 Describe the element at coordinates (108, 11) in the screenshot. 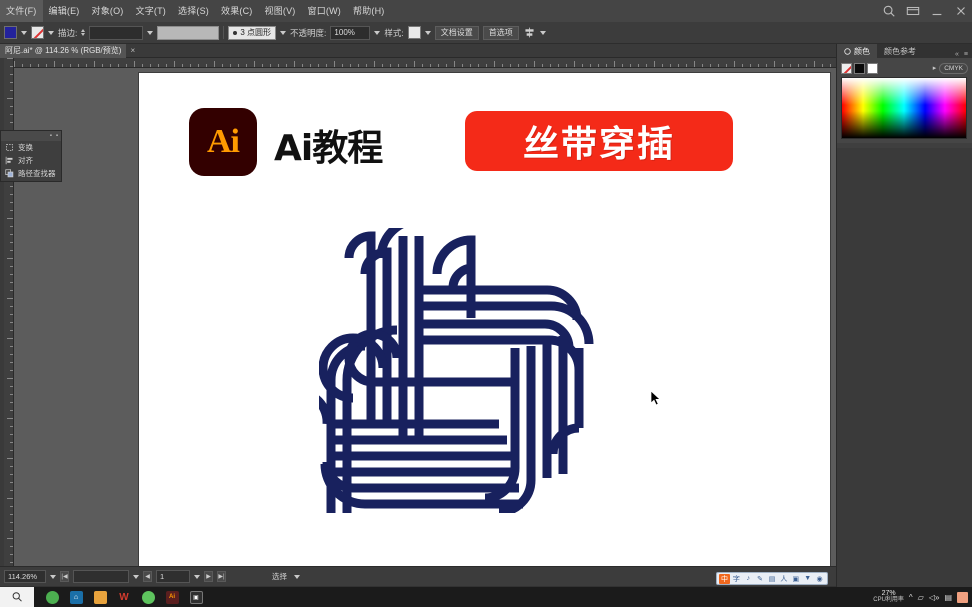

I see `menu-object: 对象(O)` at that location.